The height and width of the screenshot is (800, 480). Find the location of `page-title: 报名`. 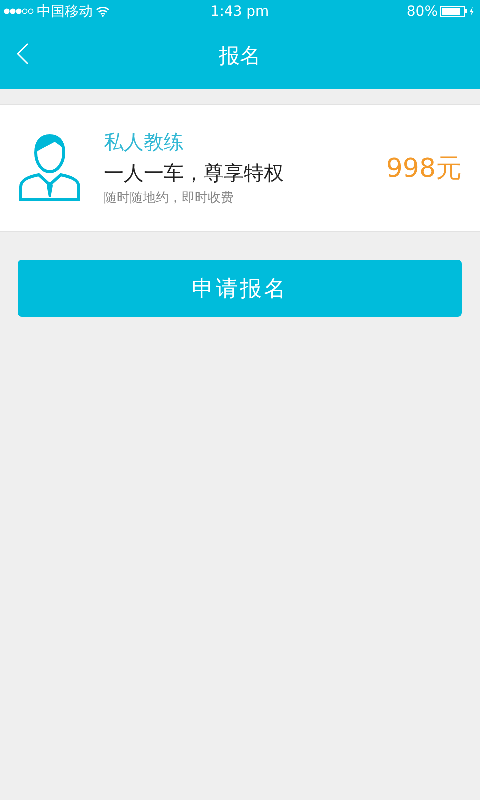

page-title: 报名 is located at coordinates (240, 56).